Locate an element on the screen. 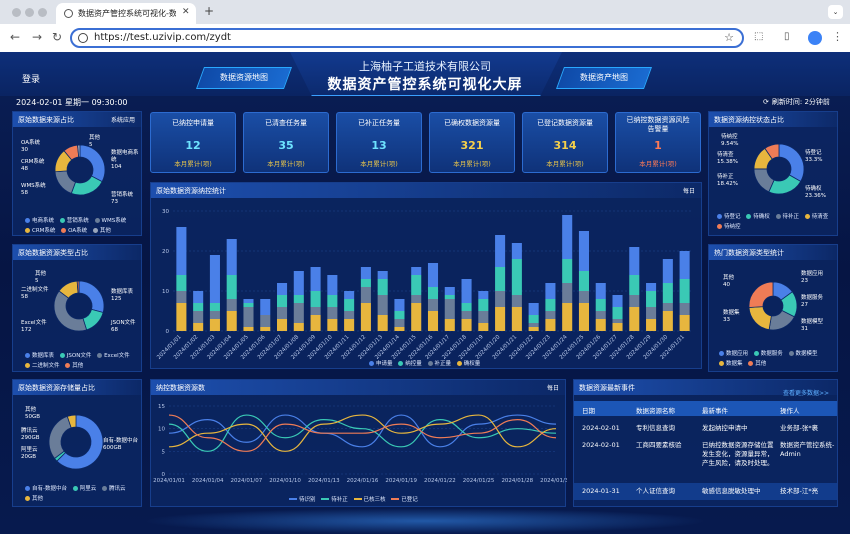 Image resolution: width=850 pixels, height=534 pixels. legend-item: 已登记 is located at coordinates (404, 499).